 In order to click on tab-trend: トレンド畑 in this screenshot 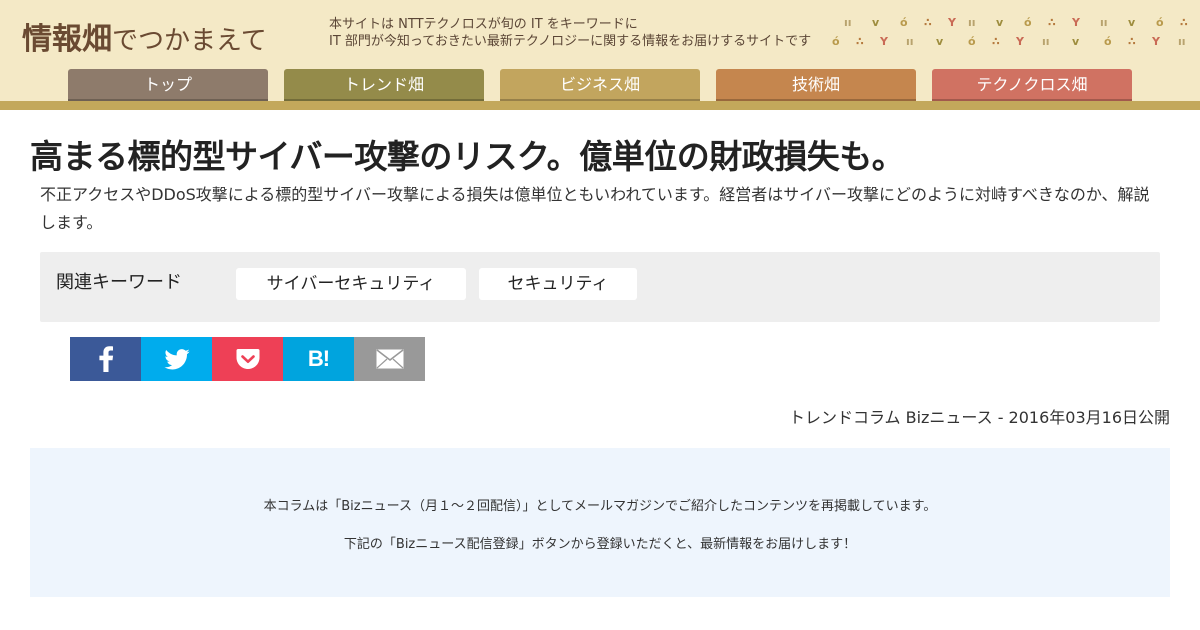, I will do `click(384, 85)`.